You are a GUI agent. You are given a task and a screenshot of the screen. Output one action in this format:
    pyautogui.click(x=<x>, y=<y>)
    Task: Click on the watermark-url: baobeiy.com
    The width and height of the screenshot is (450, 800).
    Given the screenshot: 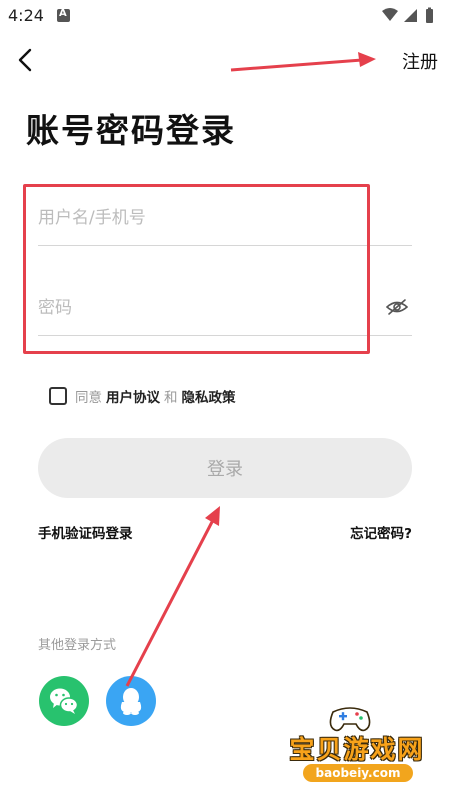 What is the action you would take?
    pyautogui.click(x=358, y=773)
    